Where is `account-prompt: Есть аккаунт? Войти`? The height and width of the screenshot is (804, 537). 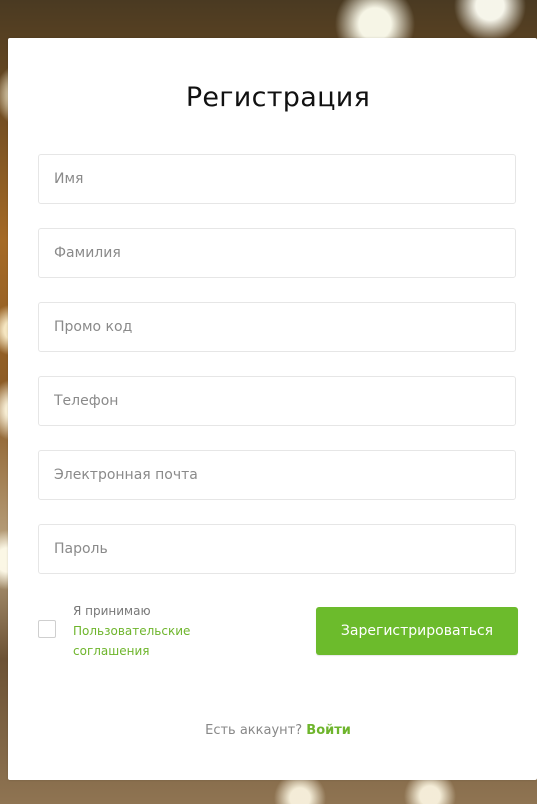
account-prompt: Есть аккаунт? Войти is located at coordinates (272, 730).